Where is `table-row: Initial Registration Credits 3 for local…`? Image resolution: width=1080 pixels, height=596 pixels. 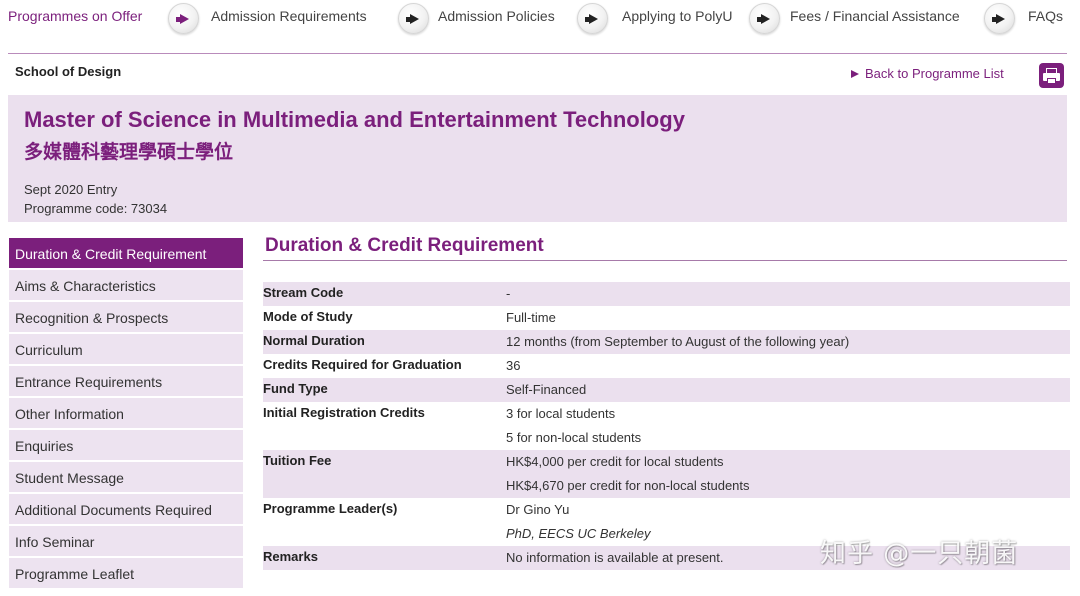
table-row: Initial Registration Credits 3 for local… is located at coordinates (666, 426).